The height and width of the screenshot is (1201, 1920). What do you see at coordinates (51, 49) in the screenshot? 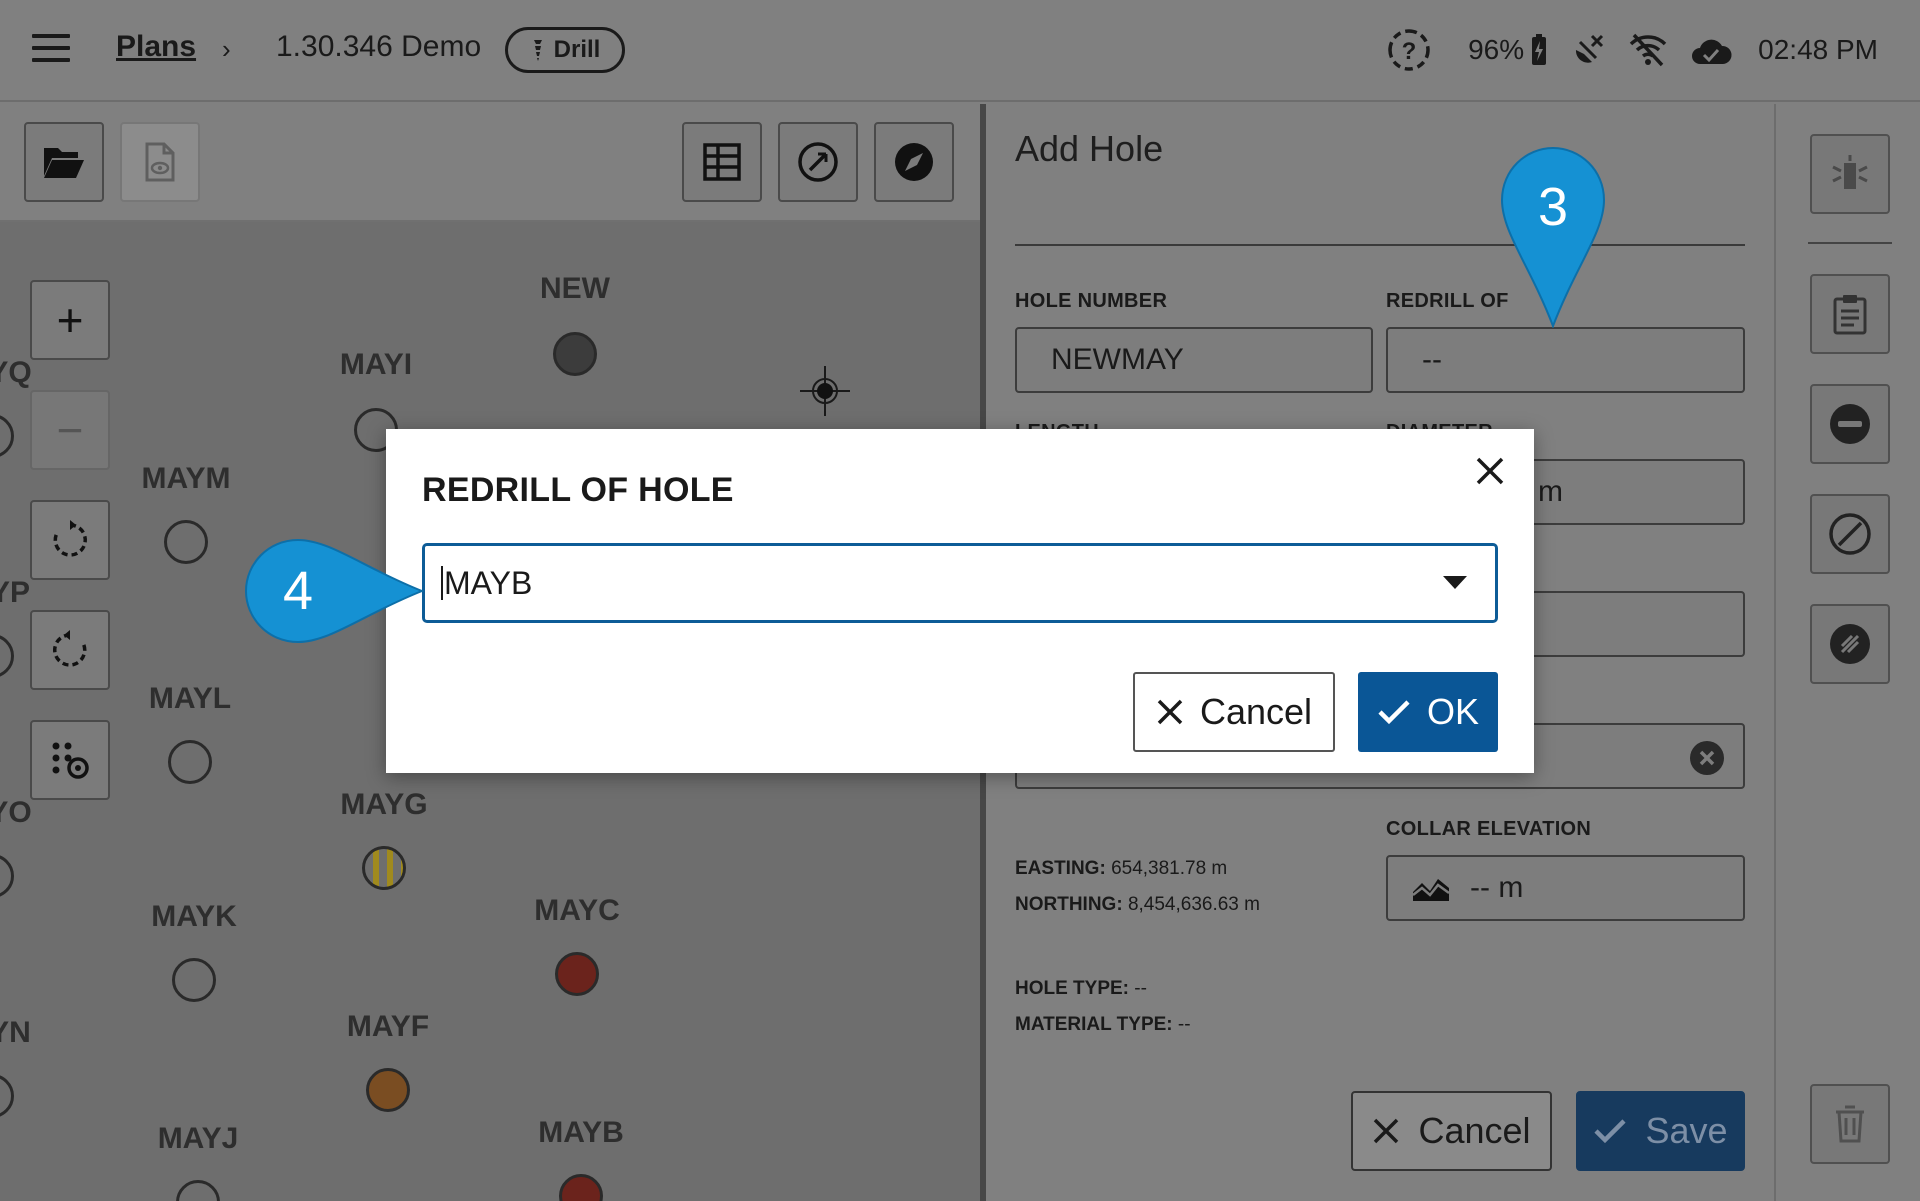
I see `hamburger-menu-icon` at bounding box center [51, 49].